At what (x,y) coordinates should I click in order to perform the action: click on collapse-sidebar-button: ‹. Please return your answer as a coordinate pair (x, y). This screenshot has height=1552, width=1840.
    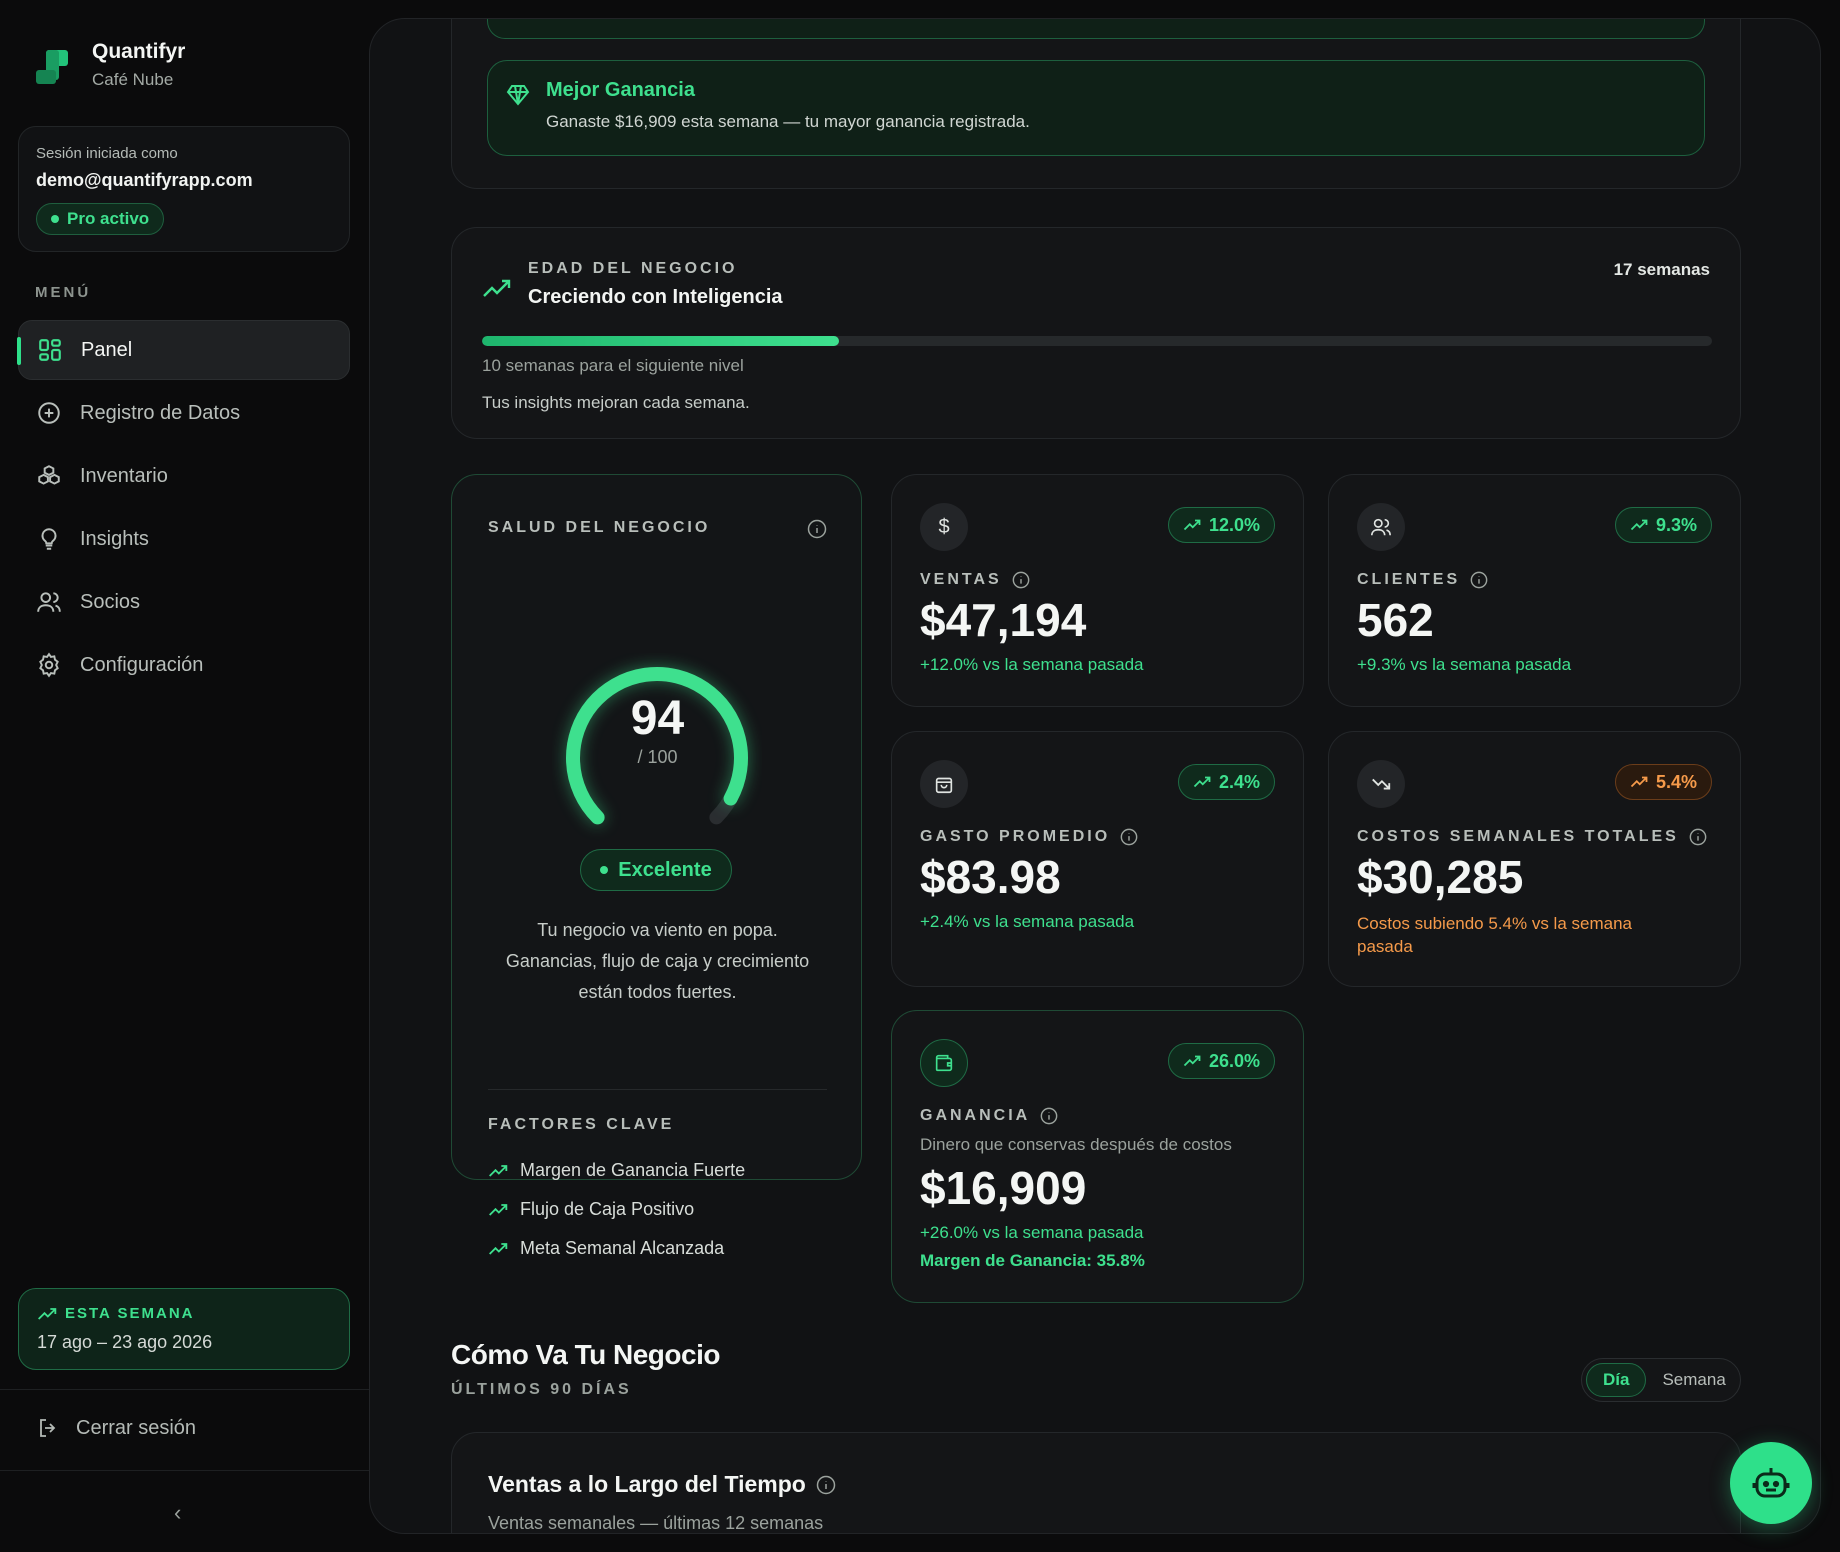
    Looking at the image, I should click on (177, 1513).